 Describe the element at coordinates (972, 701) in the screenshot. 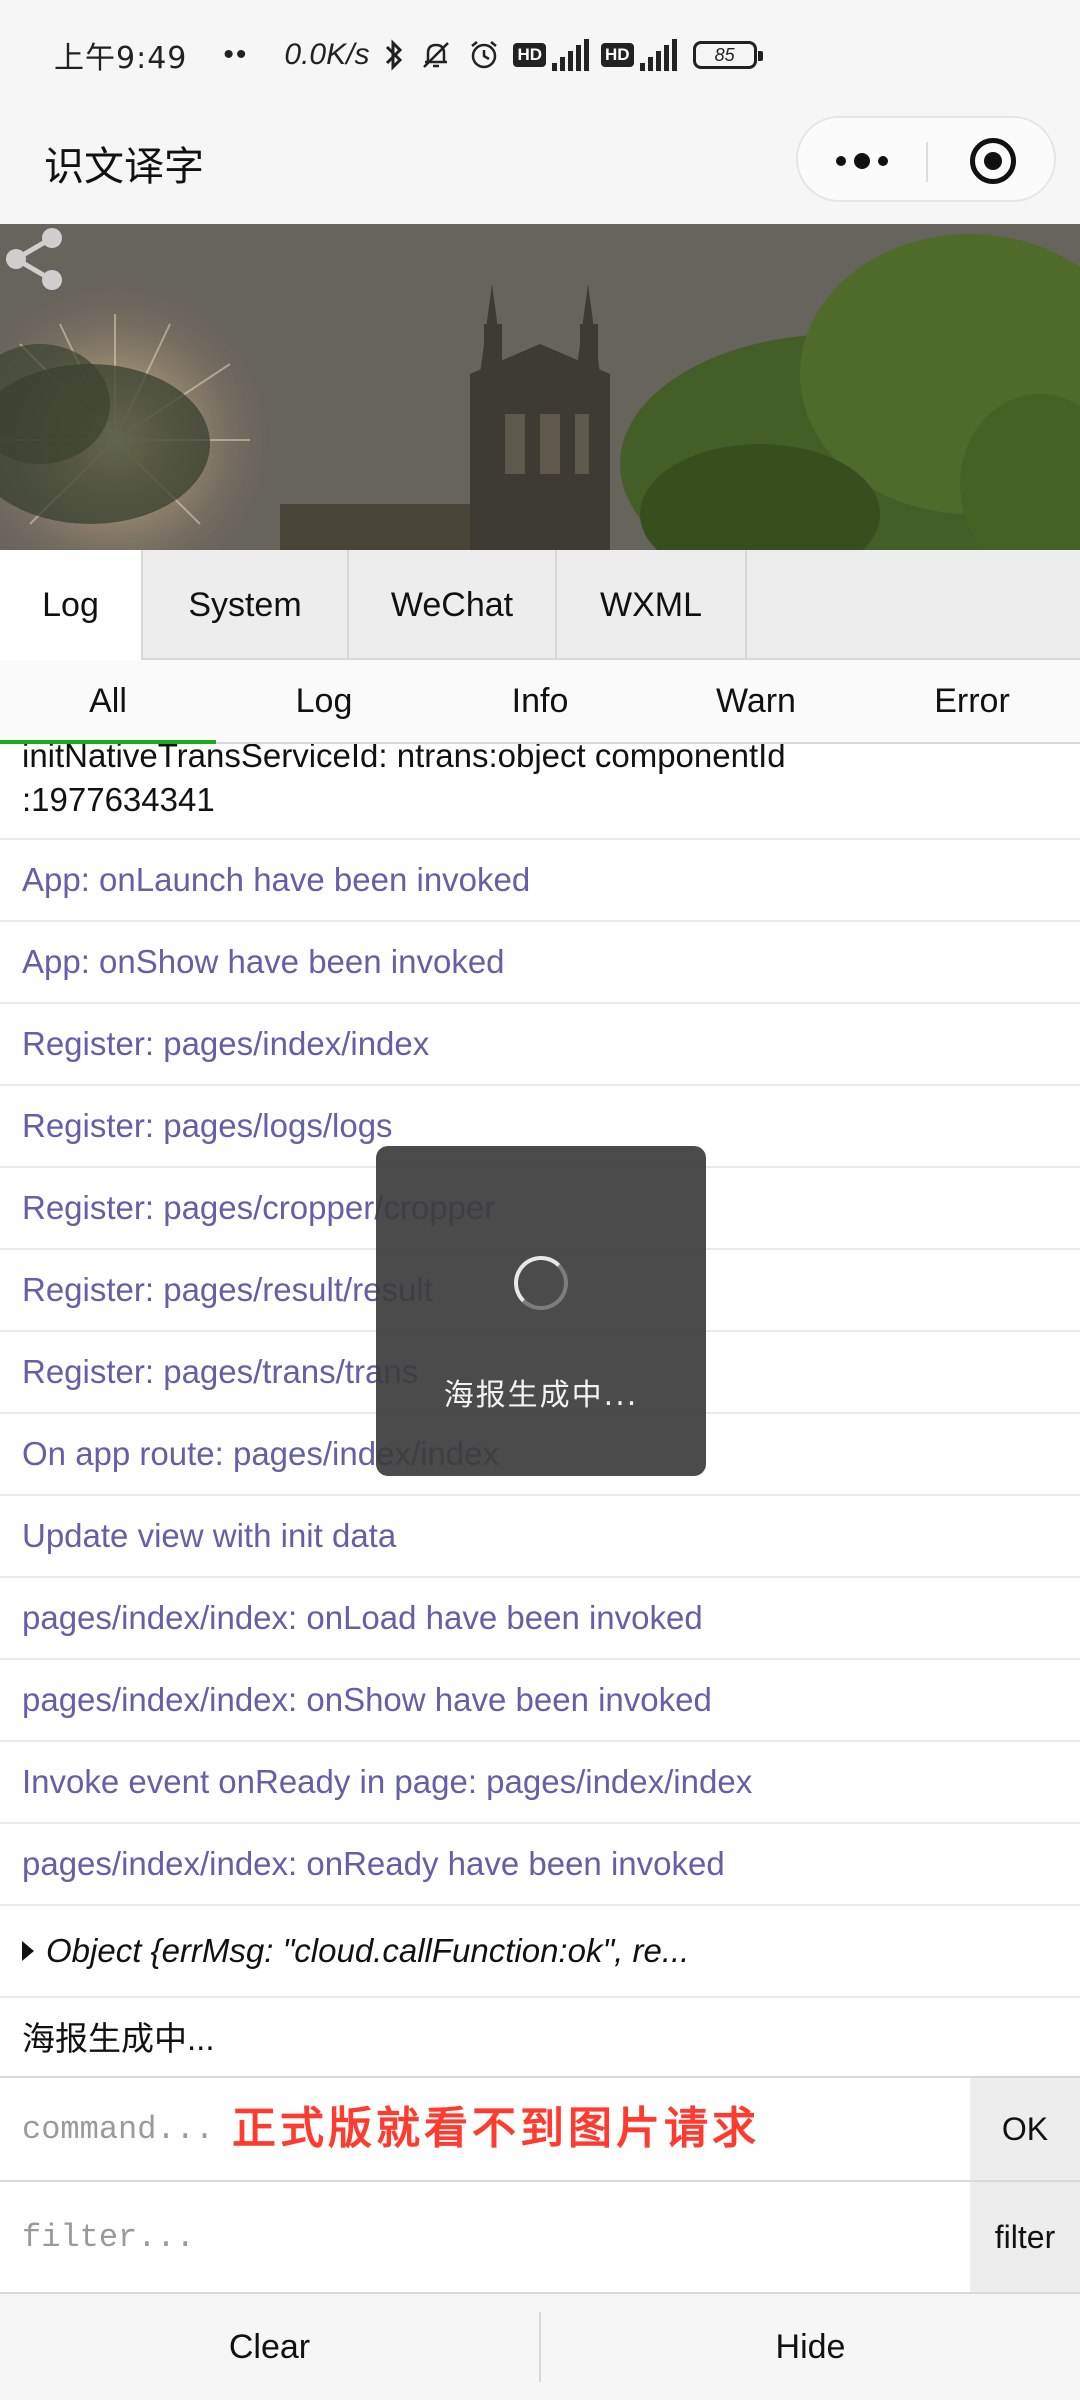

I see `subtab-error: Error` at that location.